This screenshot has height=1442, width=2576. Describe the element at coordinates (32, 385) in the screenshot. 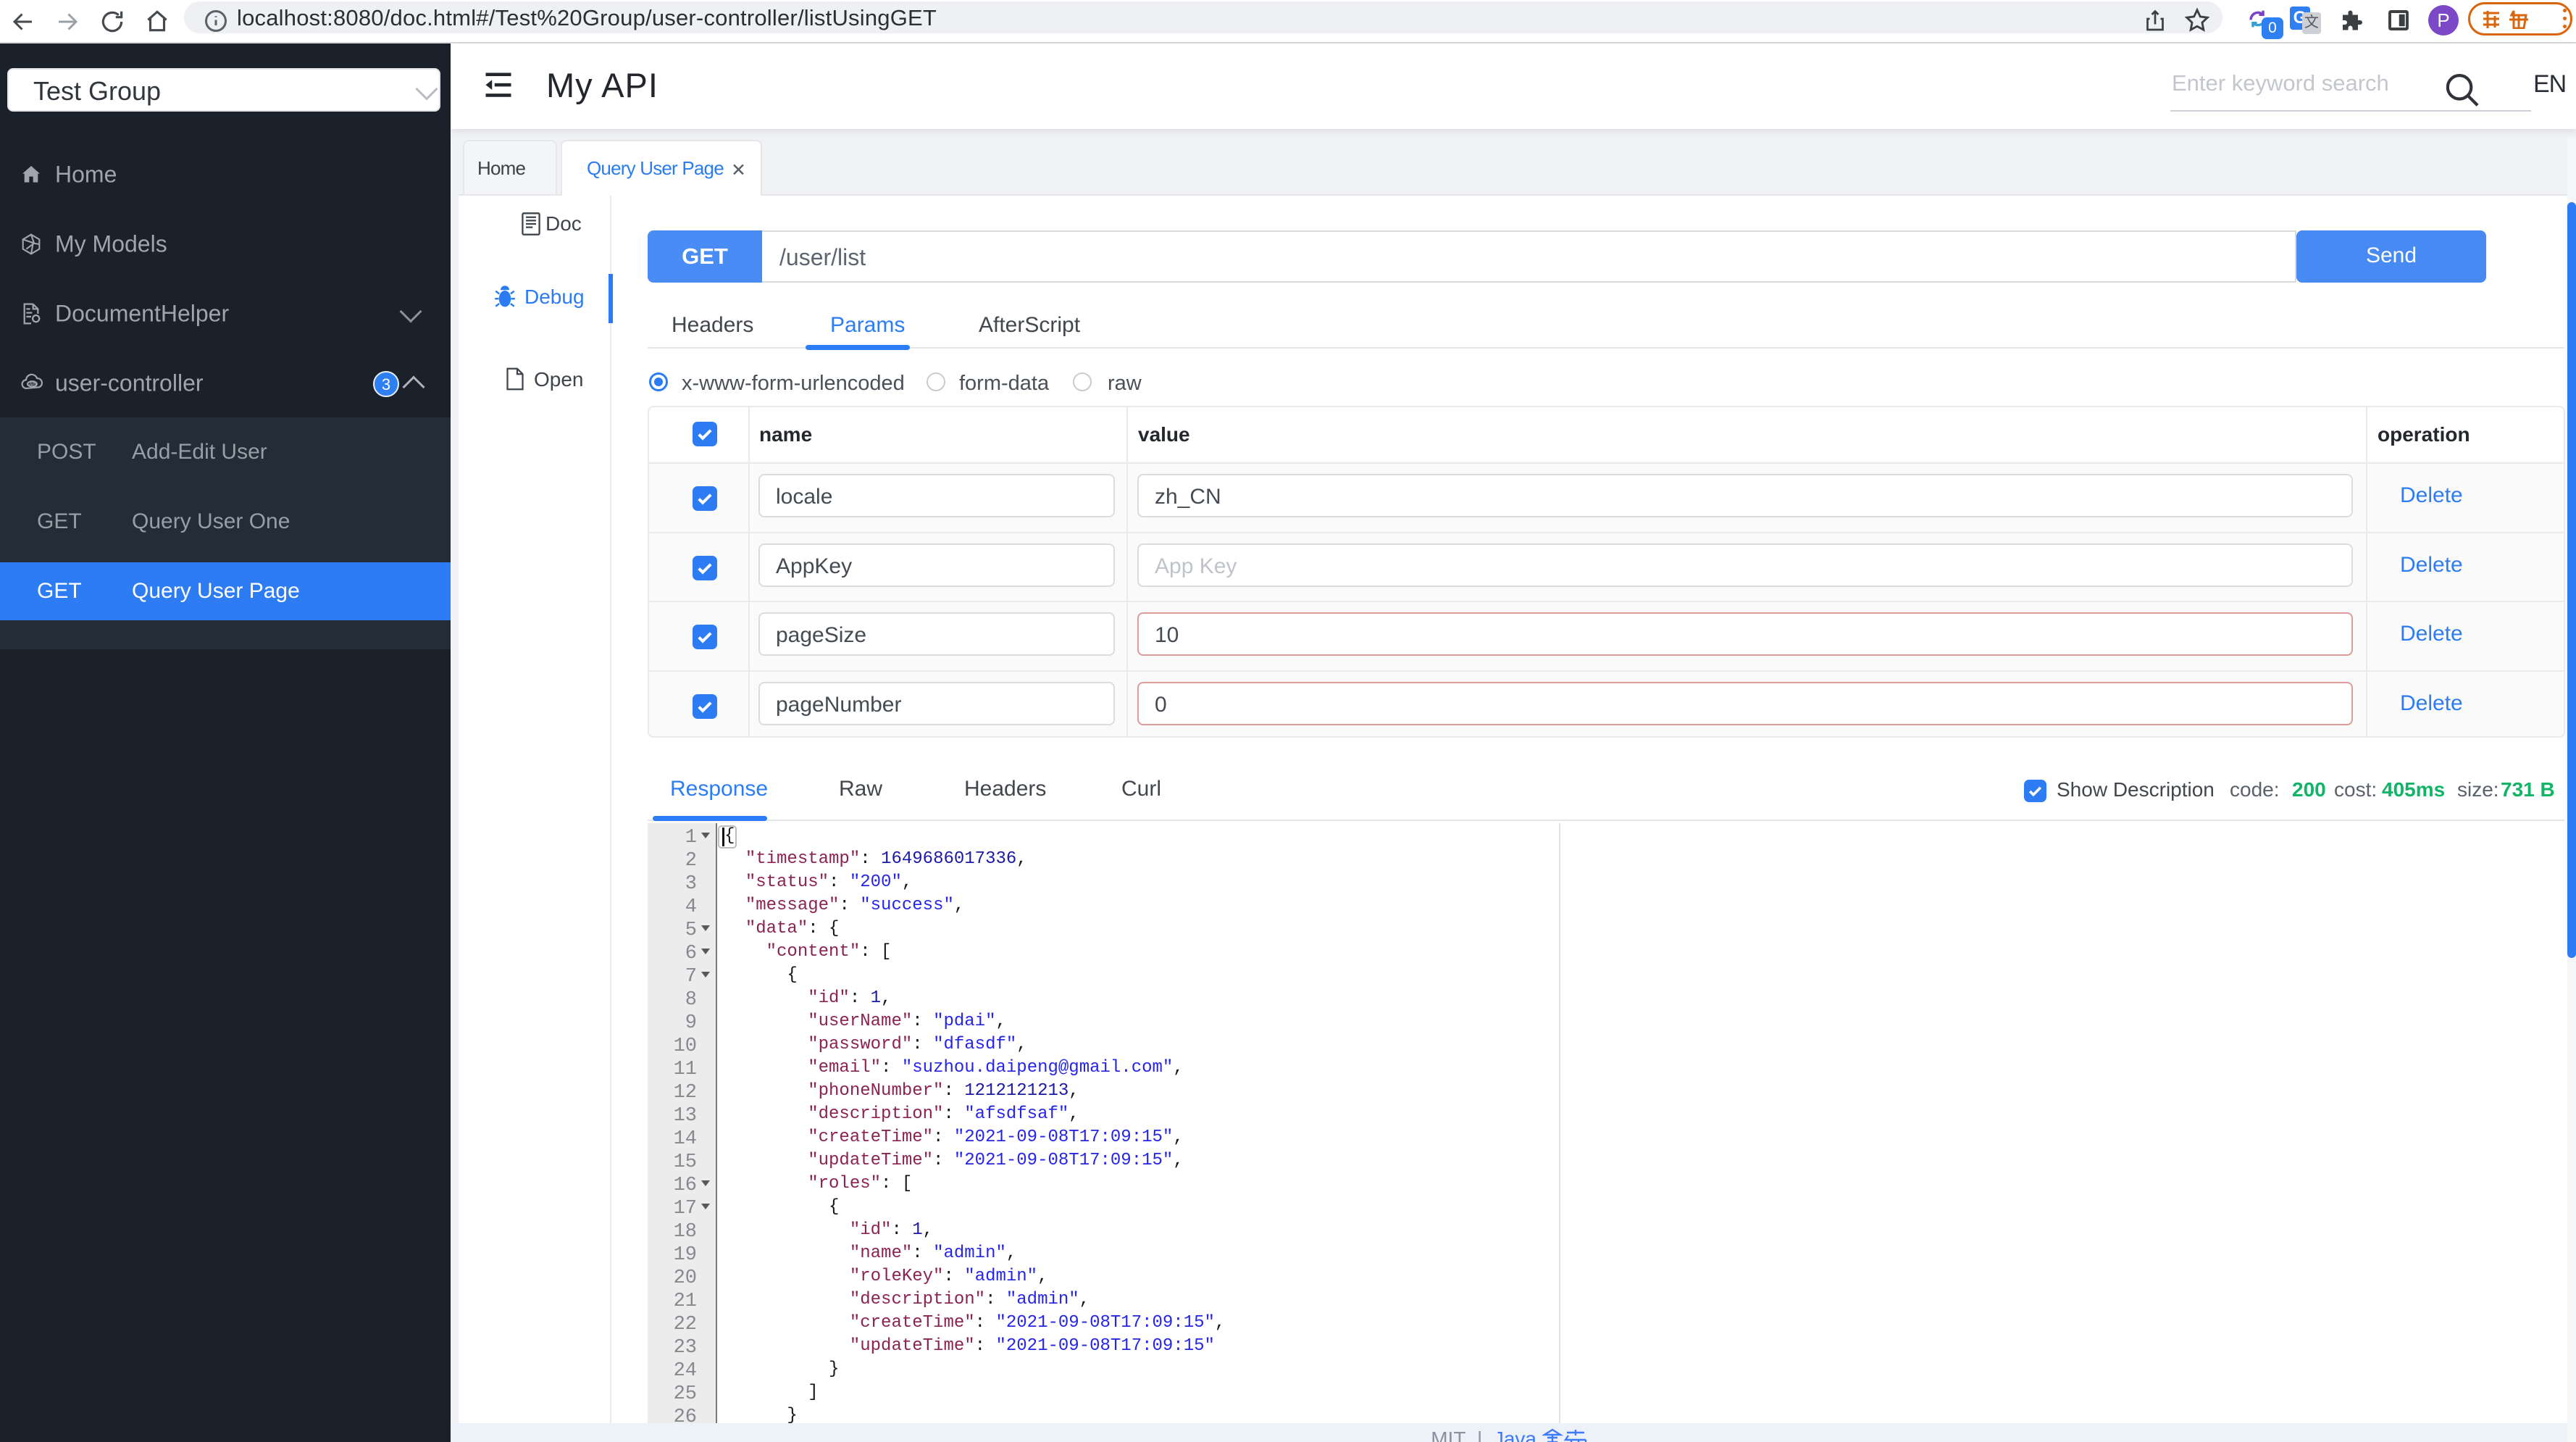

I see `svg-text: API` at that location.